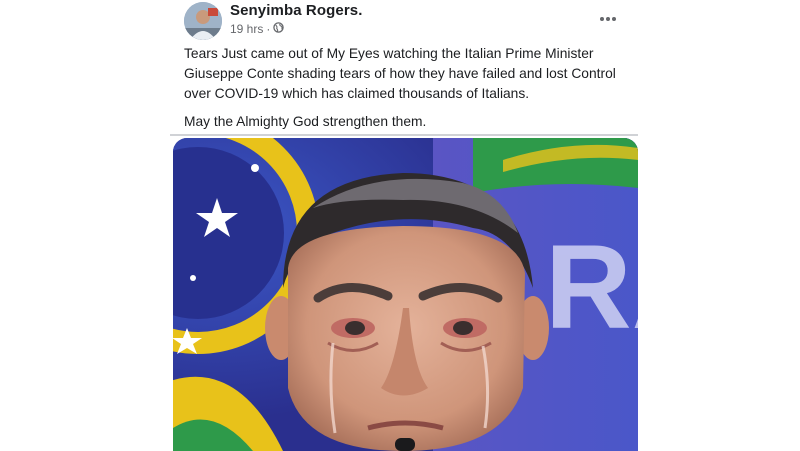 The image size is (800, 451). What do you see at coordinates (296, 10) in the screenshot?
I see `author-name: Senyimba Rogers.` at bounding box center [296, 10].